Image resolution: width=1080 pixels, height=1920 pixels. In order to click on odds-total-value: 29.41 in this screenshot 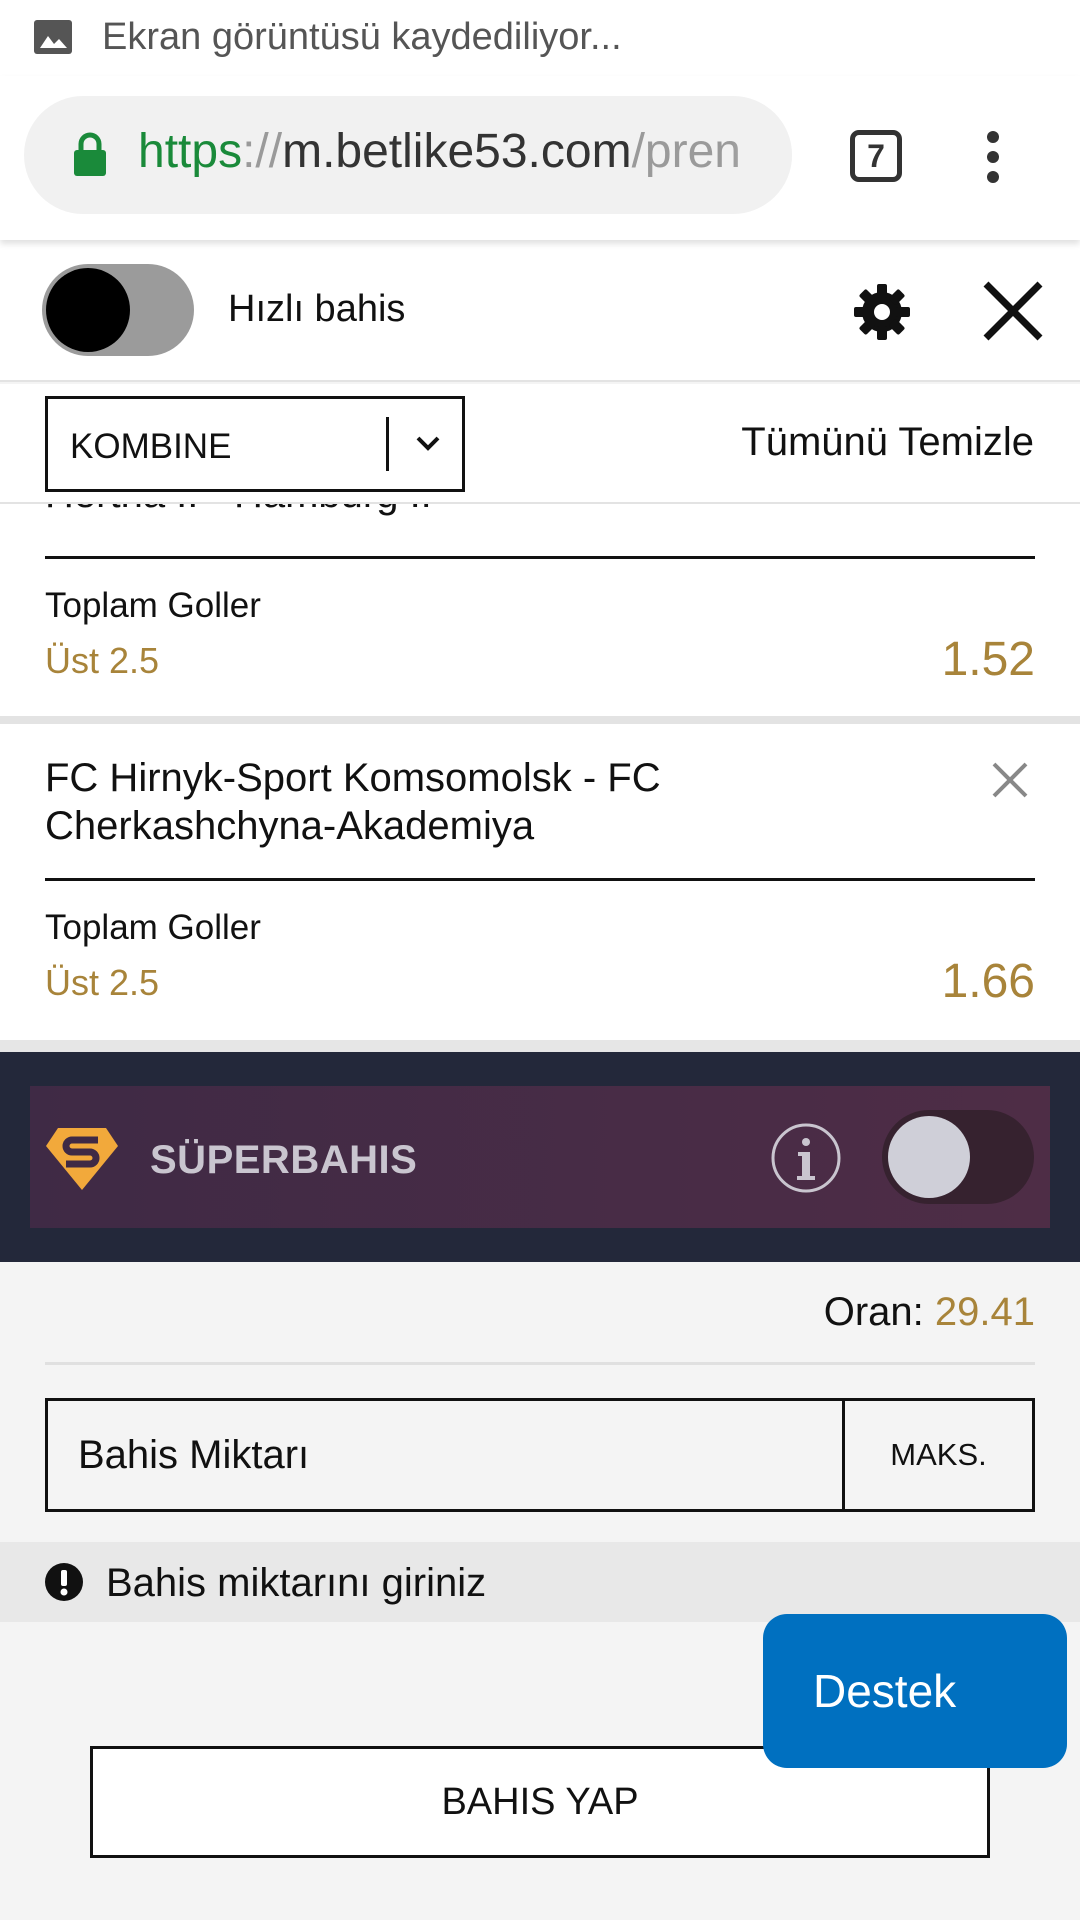, I will do `click(984, 1312)`.